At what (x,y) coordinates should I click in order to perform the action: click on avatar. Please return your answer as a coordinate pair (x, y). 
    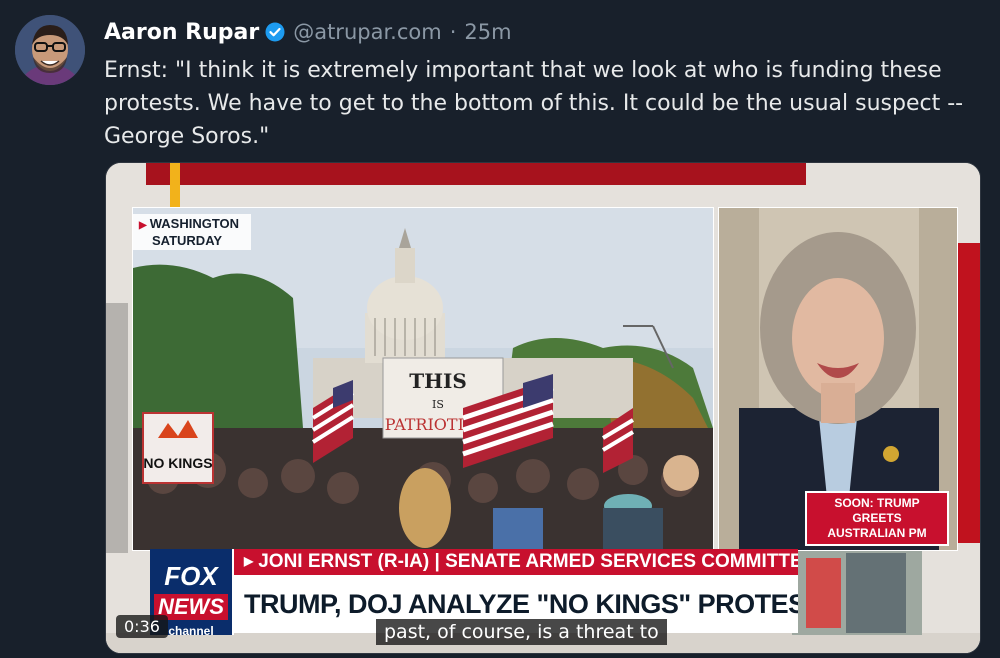
    Looking at the image, I should click on (50, 50).